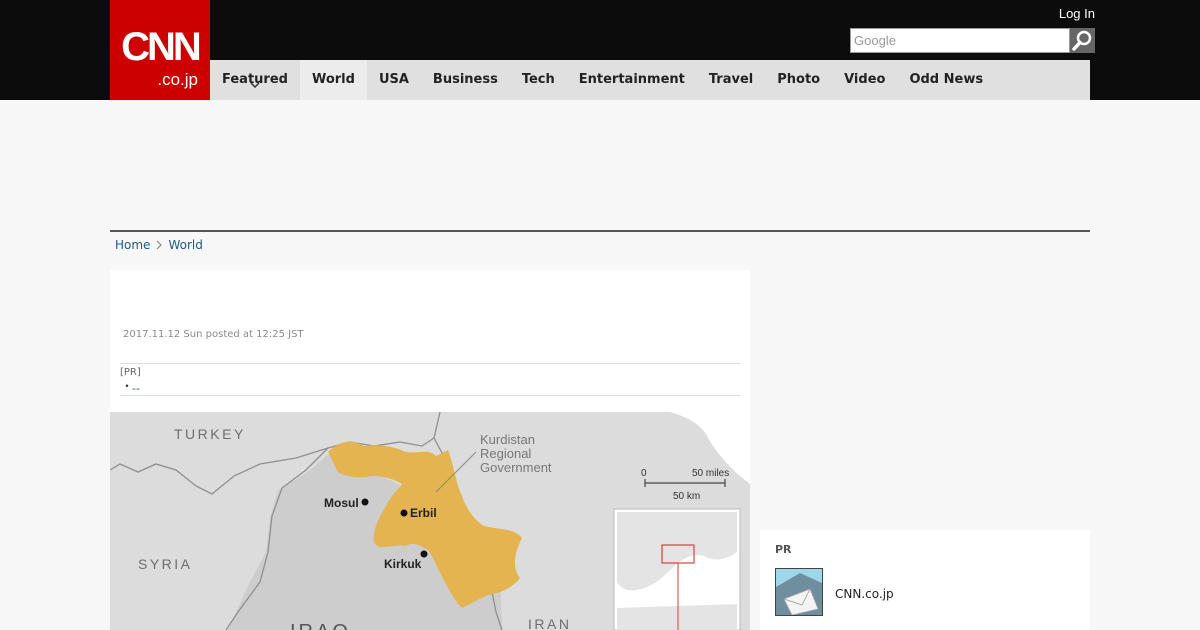 The height and width of the screenshot is (630, 1200). Describe the element at coordinates (783, 549) in the screenshot. I see `sidebar-pr-tag: PR` at that location.